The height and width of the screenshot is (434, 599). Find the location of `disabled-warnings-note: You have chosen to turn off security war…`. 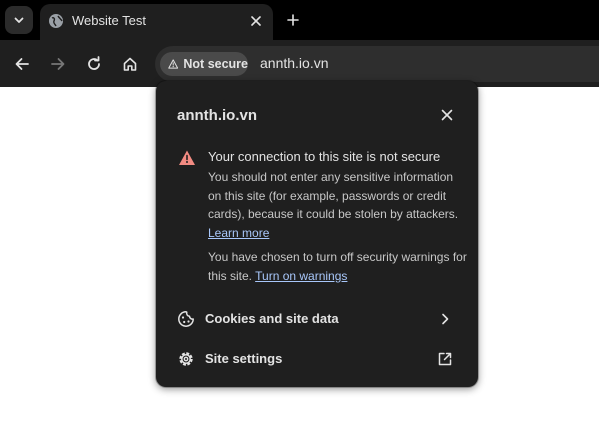

disabled-warnings-note: You have chosen to turn off security war… is located at coordinates (338, 266).